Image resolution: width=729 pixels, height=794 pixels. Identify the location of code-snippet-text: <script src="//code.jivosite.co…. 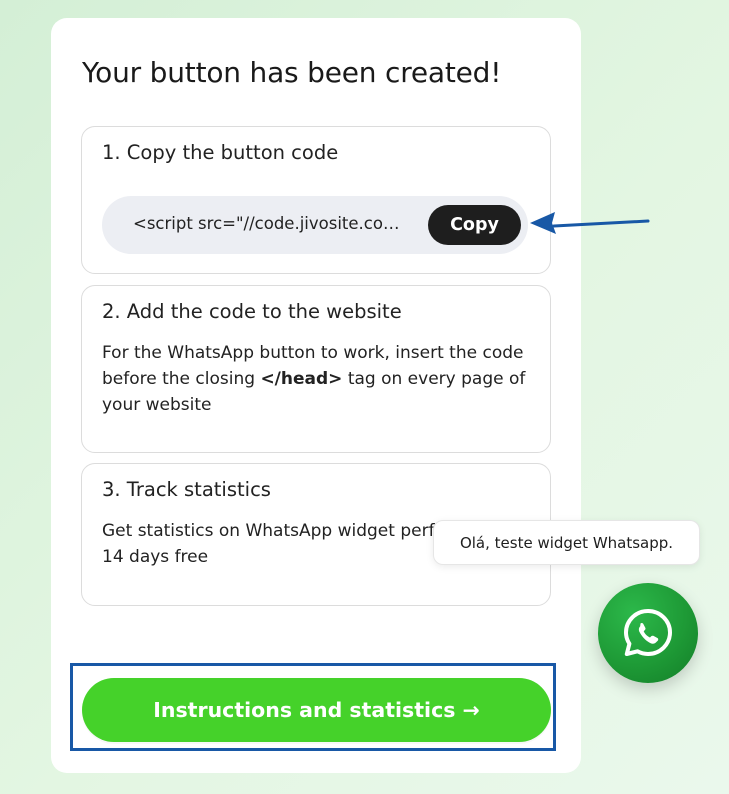
(266, 223).